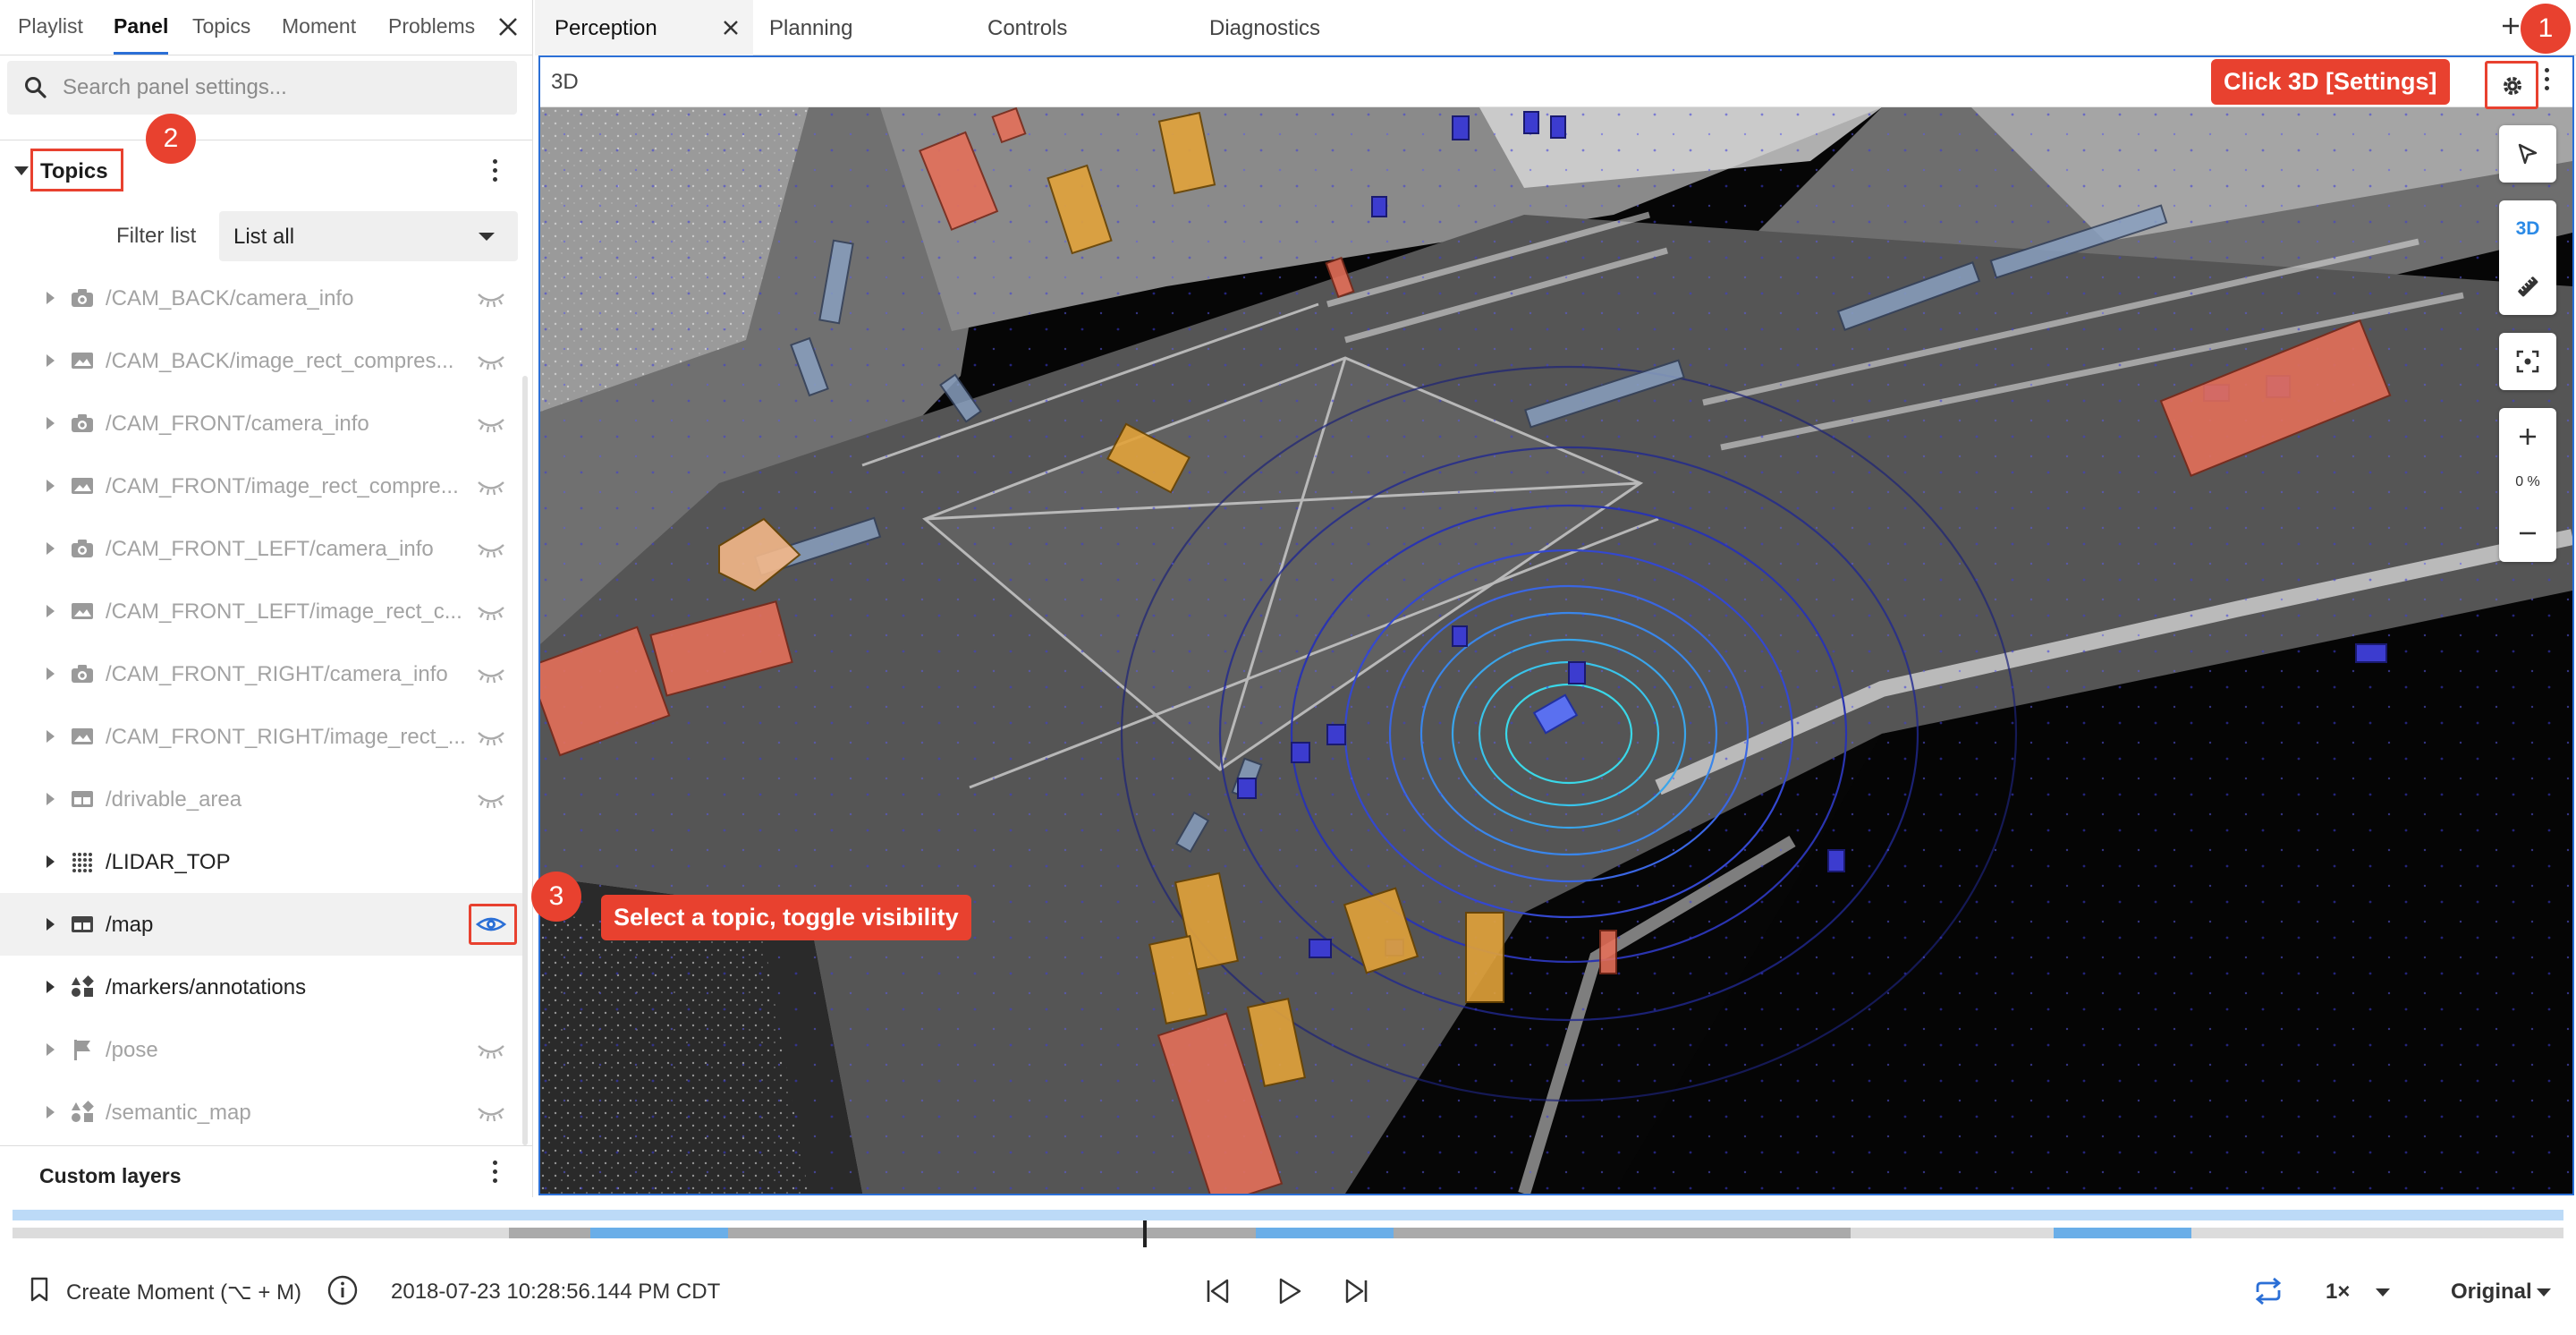 The height and width of the screenshot is (1335, 2576). I want to click on 3d-settings-button, so click(2511, 85).